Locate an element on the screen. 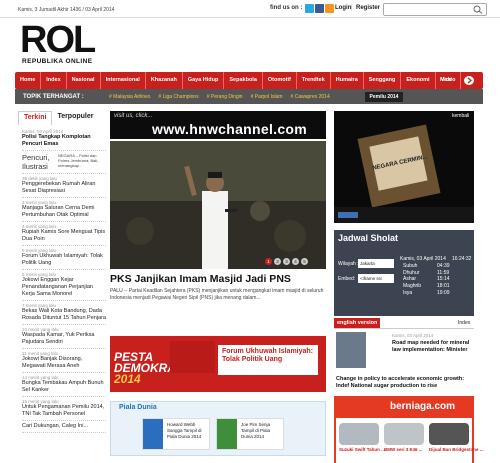 This screenshot has height=463, width=500. topik-item: # Malaysia Airlines is located at coordinates (129, 97).